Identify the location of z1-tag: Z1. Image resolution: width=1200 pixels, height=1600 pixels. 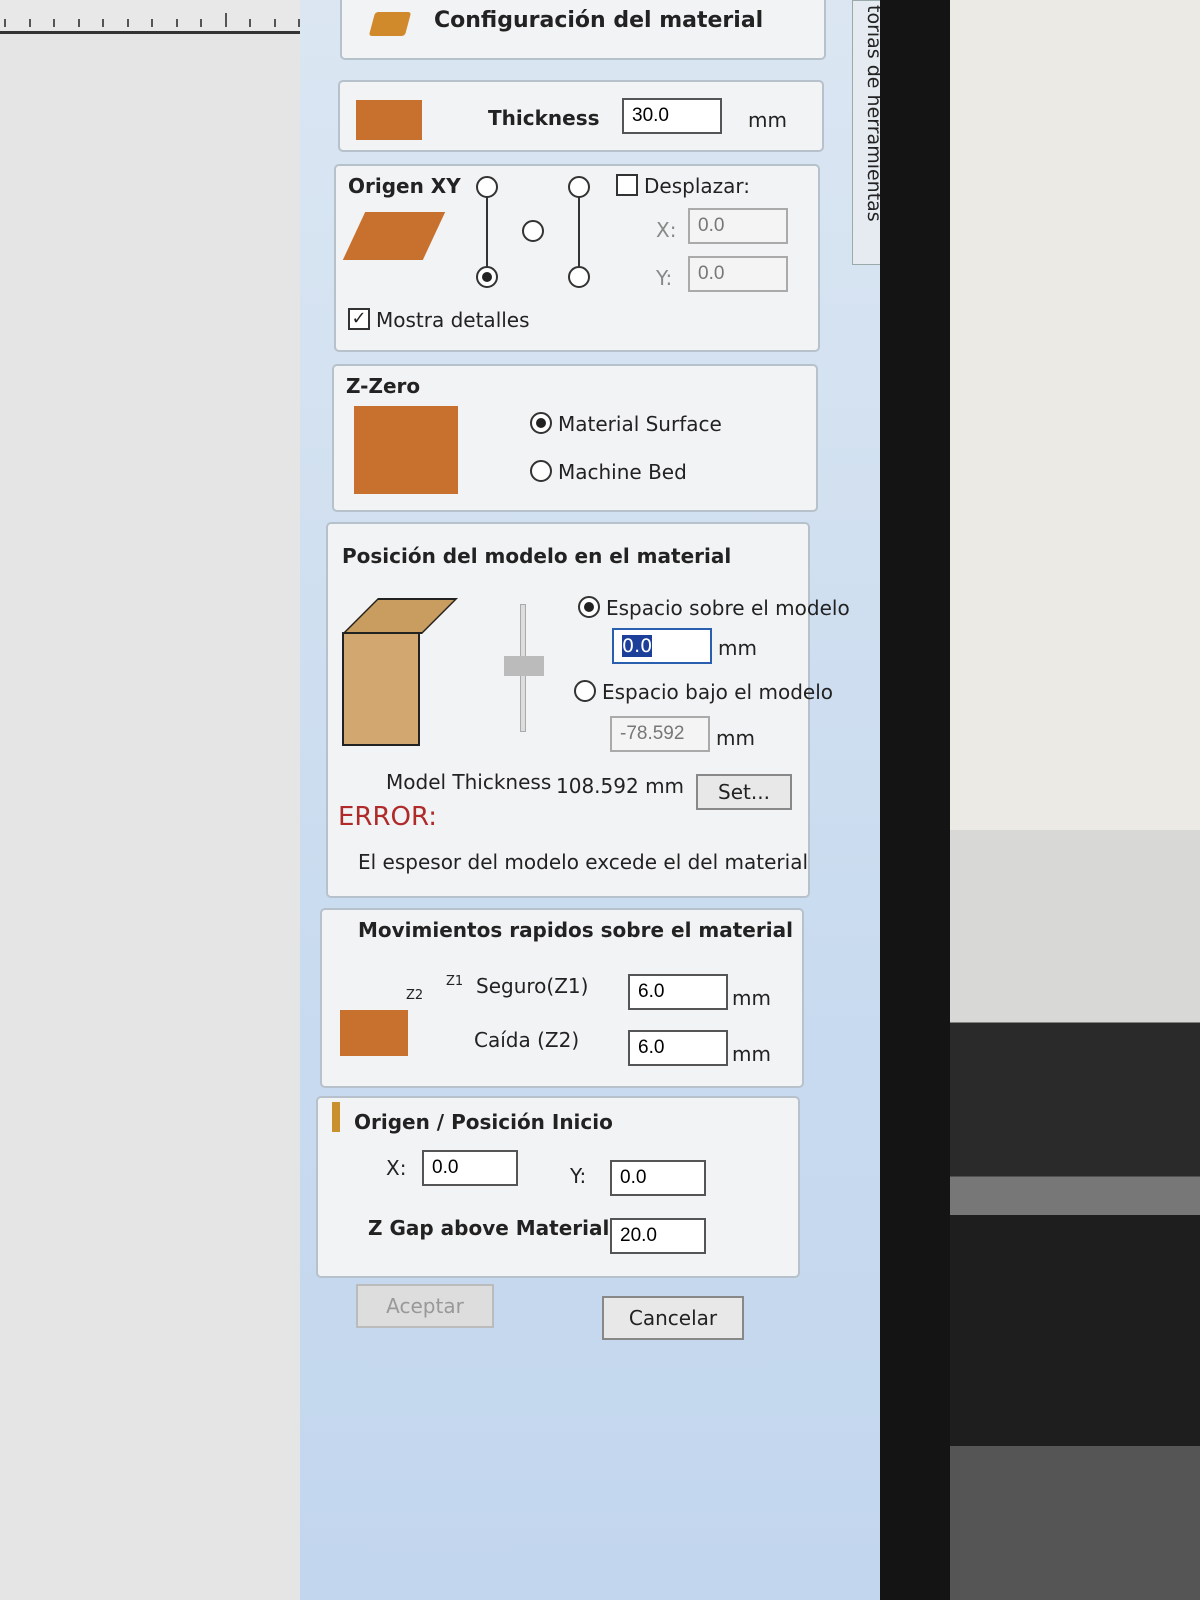
(455, 981).